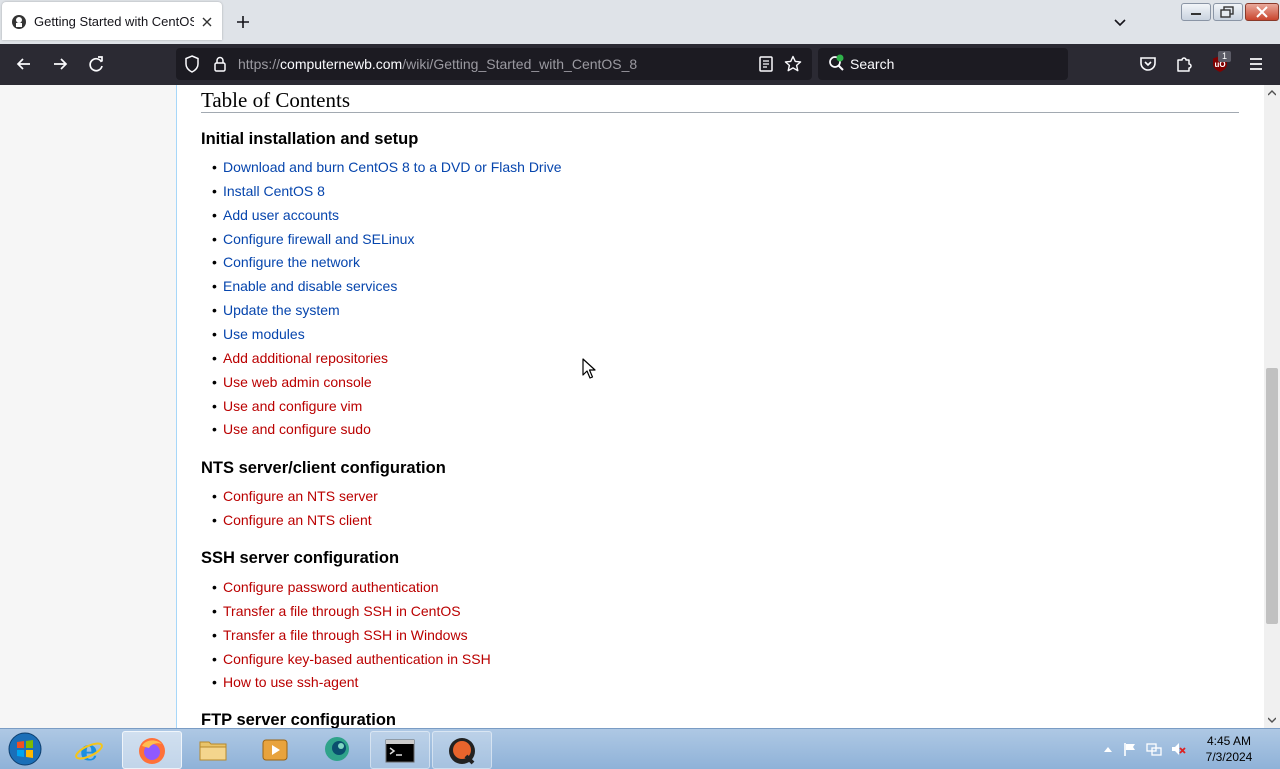 The height and width of the screenshot is (769, 1280). Describe the element at coordinates (1148, 64) in the screenshot. I see `pocket-icon` at that location.